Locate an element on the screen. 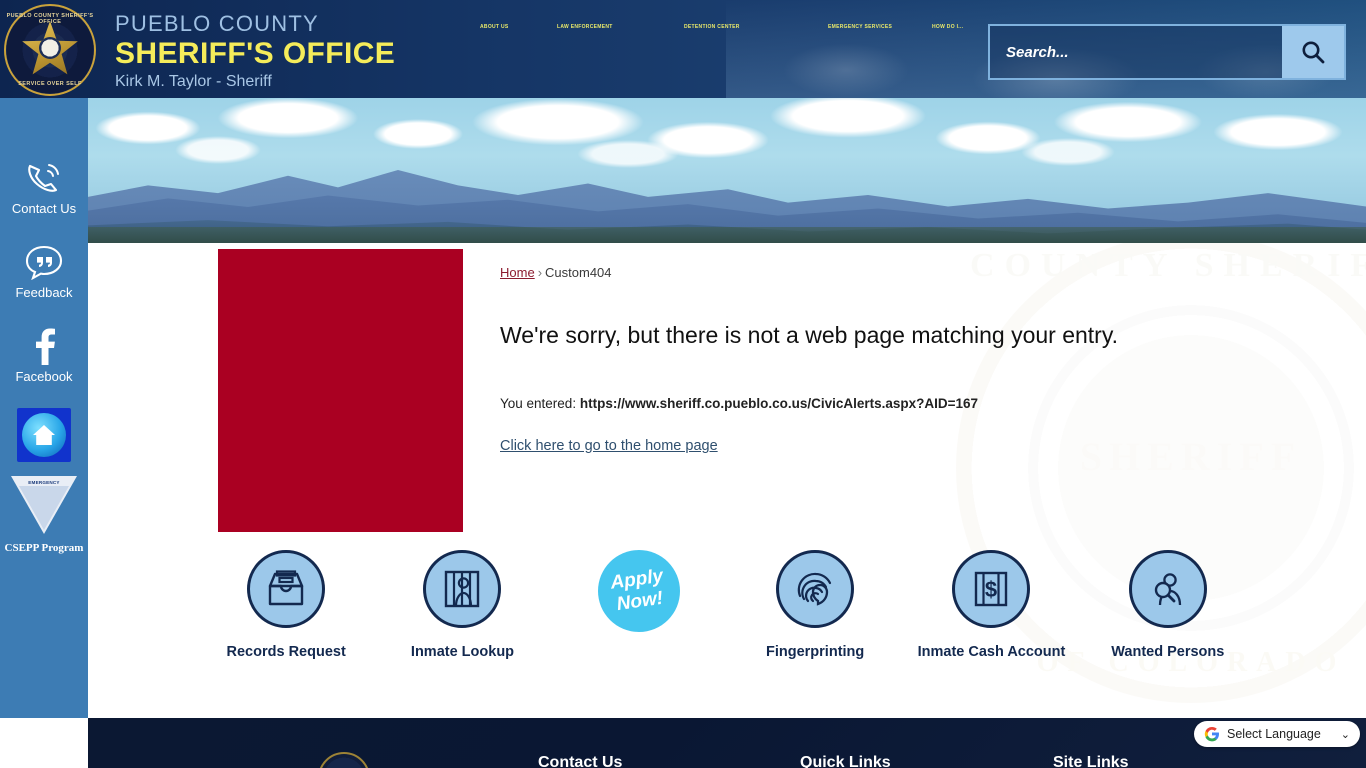  quicklink-fingerprinting: Fingerprinting is located at coordinates (815, 605).